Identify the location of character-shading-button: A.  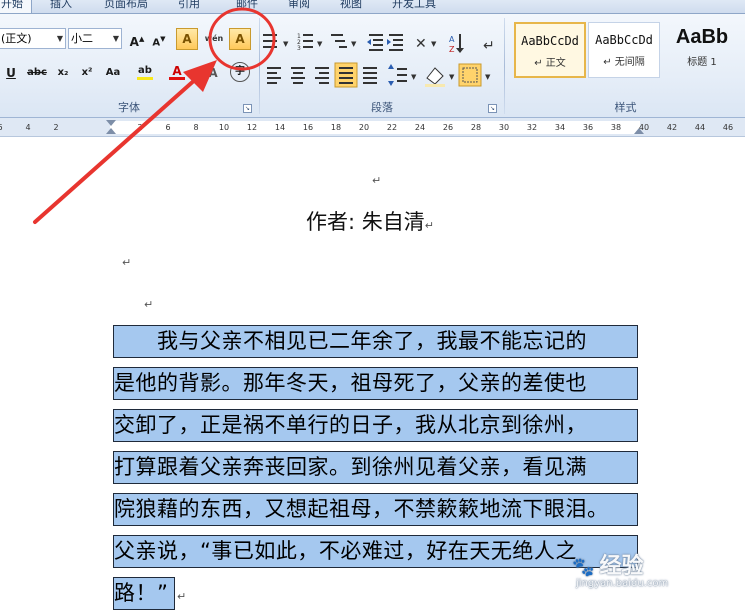
(213, 73).